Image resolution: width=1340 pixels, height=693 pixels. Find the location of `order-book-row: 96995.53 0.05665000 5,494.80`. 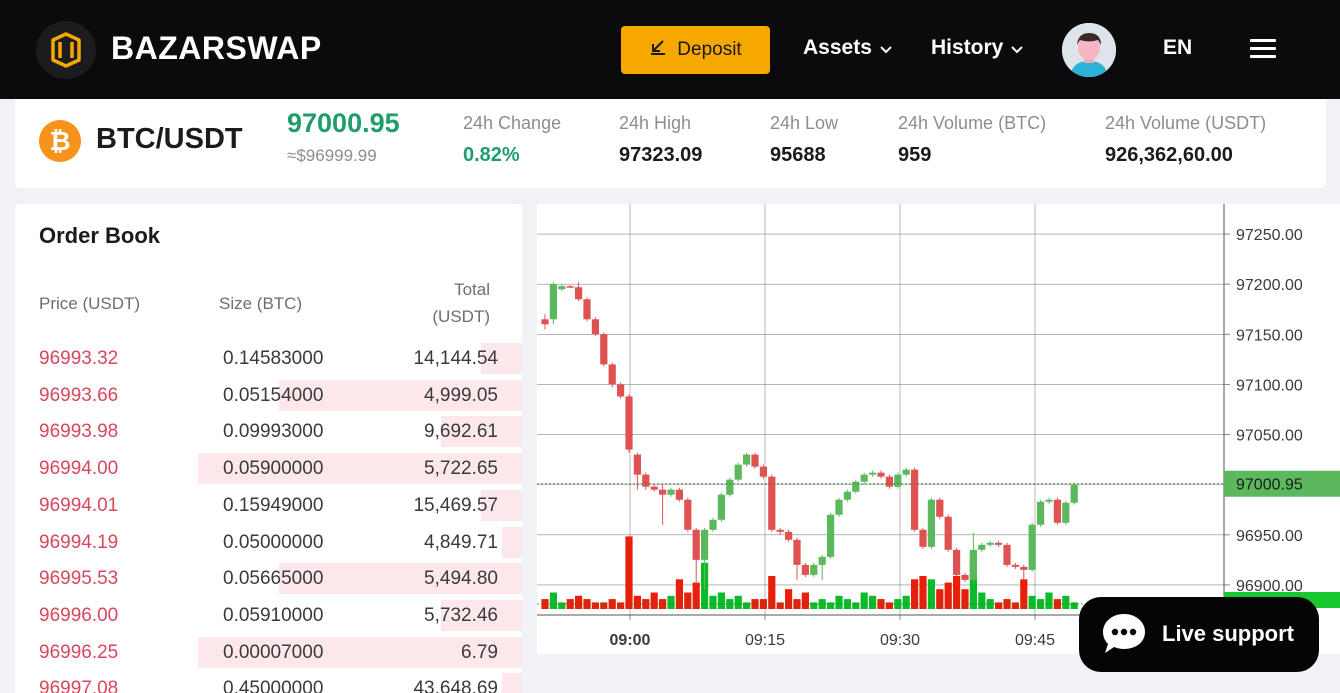

order-book-row: 96995.53 0.05665000 5,494.80 is located at coordinates (268, 579).